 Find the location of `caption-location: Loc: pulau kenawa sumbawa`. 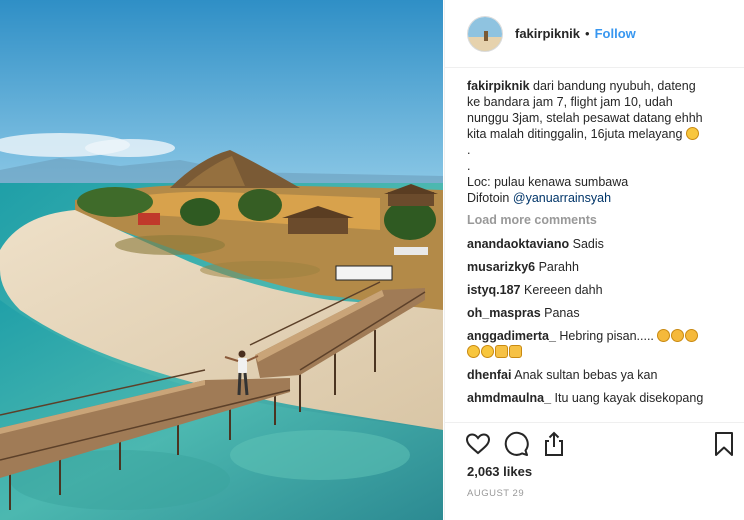

caption-location: Loc: pulau kenawa sumbawa is located at coordinates (548, 182).